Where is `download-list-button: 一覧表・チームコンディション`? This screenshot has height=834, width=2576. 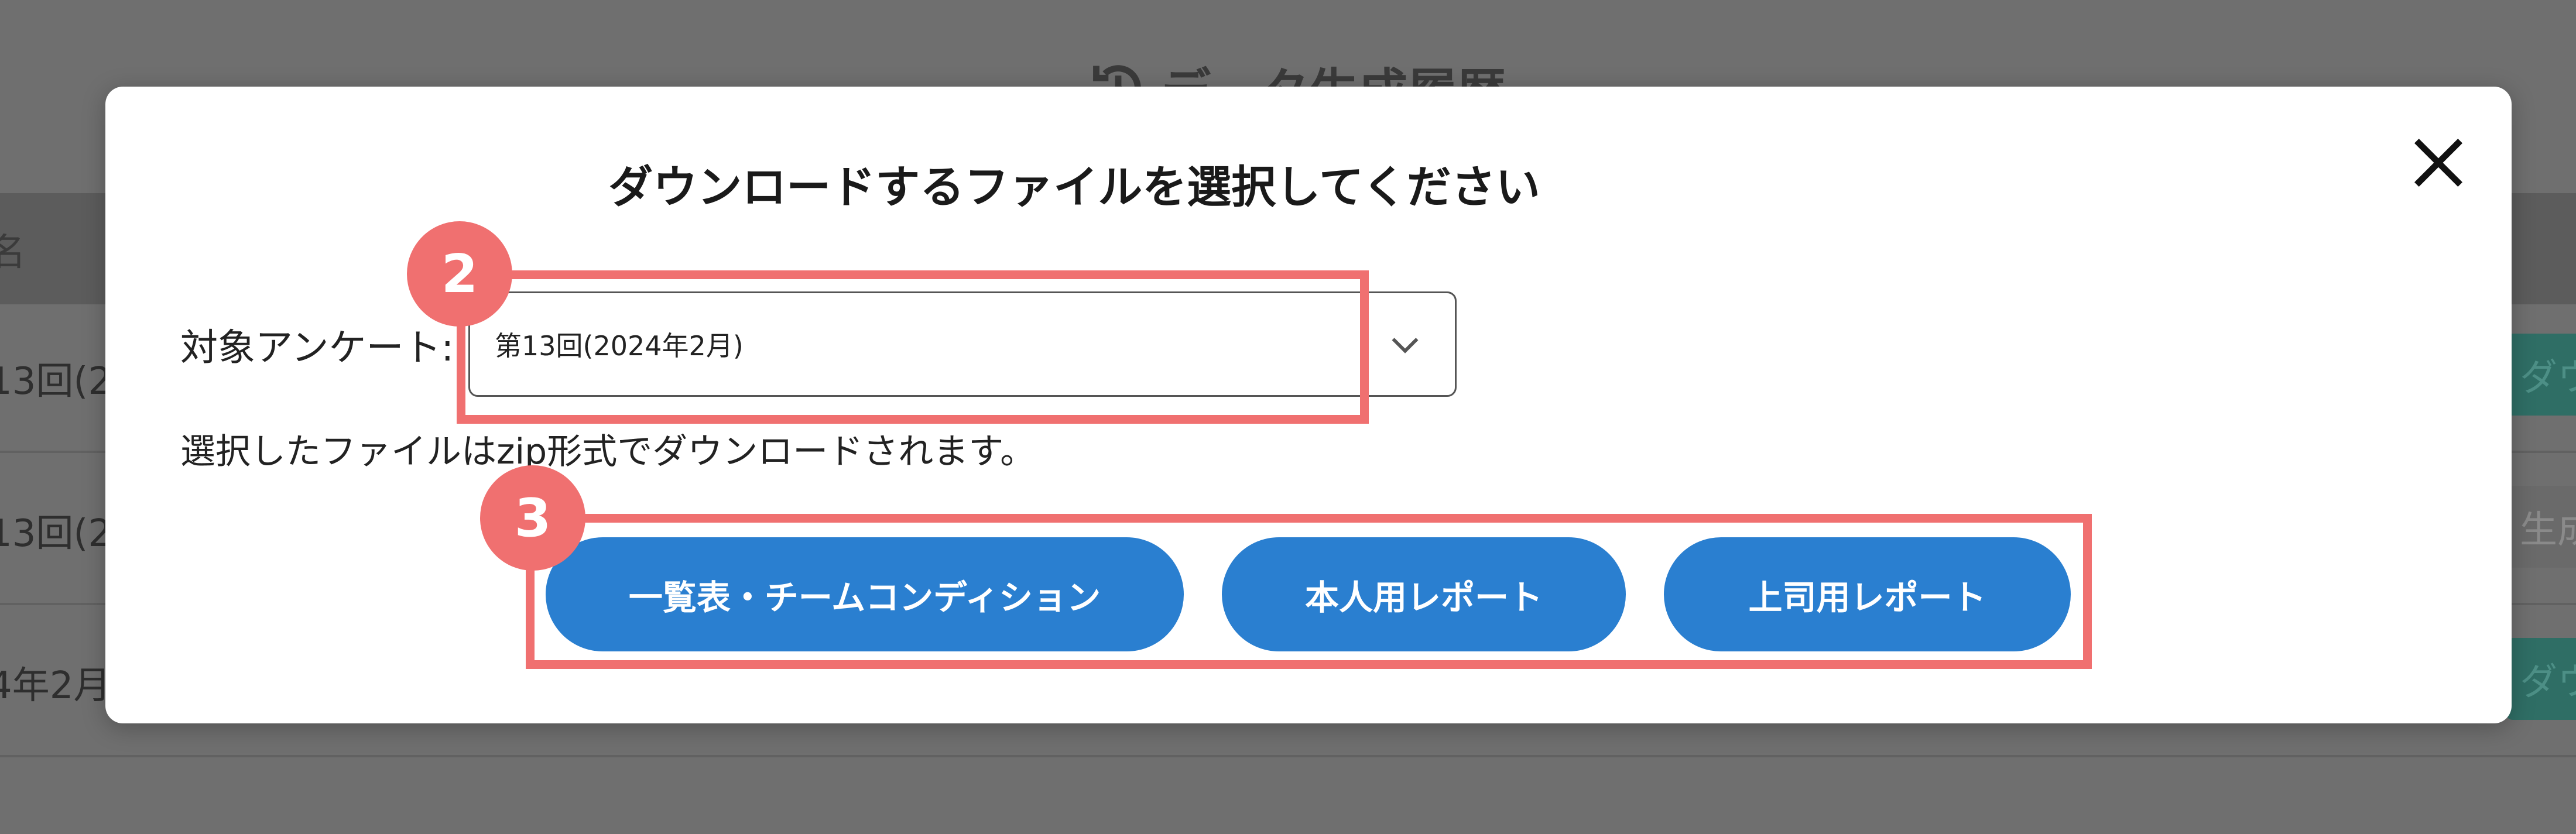 download-list-button: 一覧表・チームコンディション is located at coordinates (865, 594).